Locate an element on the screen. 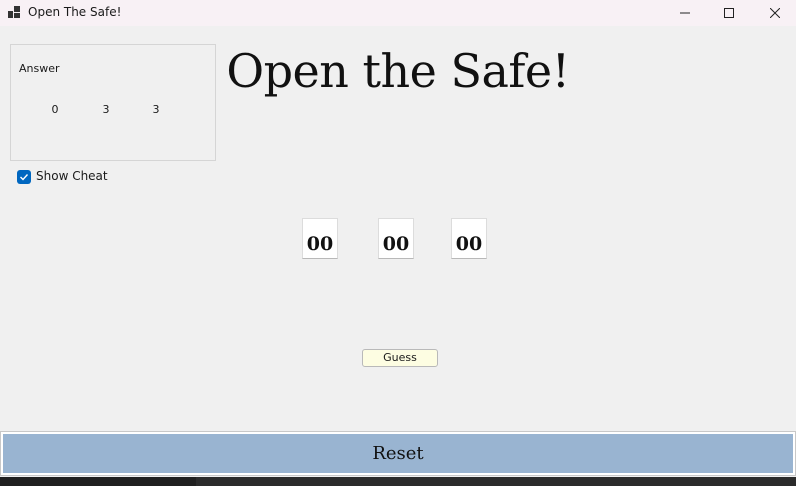  maximize-icon is located at coordinates (729, 13).